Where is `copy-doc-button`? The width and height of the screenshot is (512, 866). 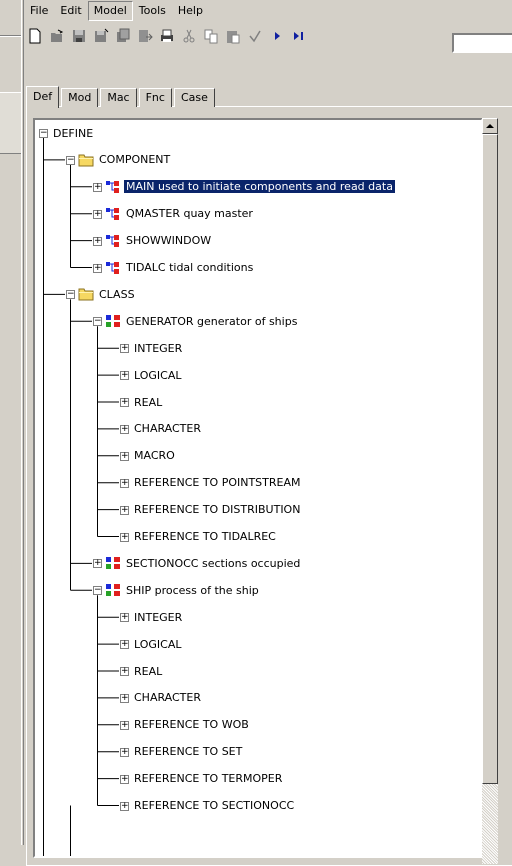 copy-doc-button is located at coordinates (123, 36).